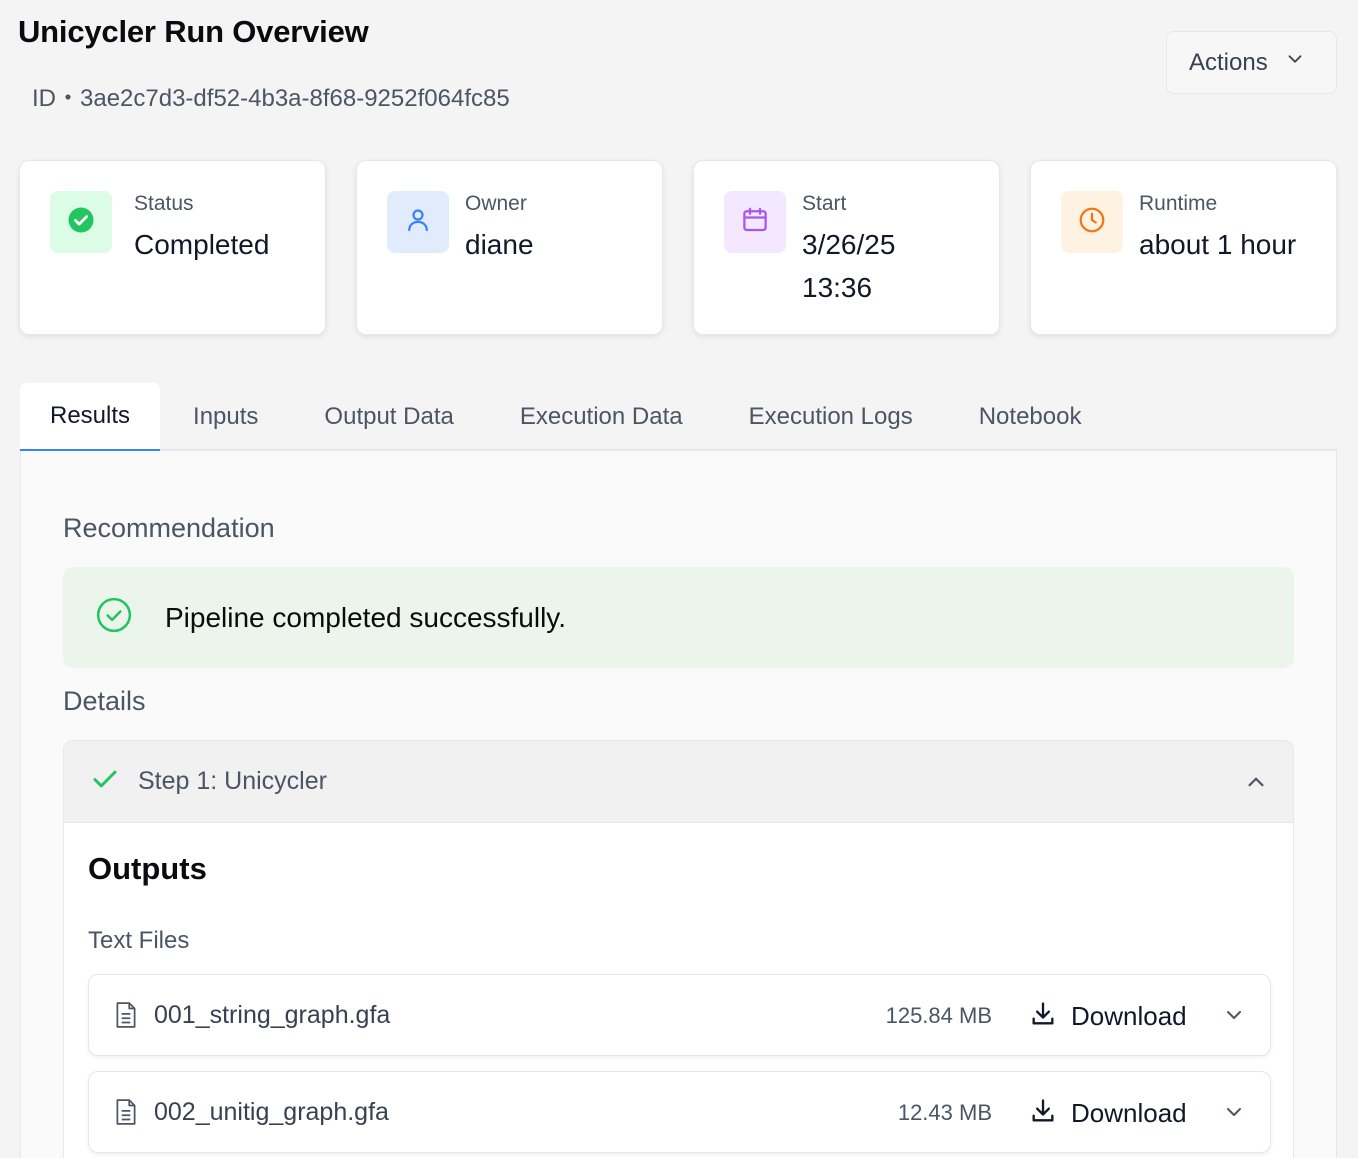 The image size is (1358, 1158). Describe the element at coordinates (202, 244) in the screenshot. I see `card-value: Completed` at that location.